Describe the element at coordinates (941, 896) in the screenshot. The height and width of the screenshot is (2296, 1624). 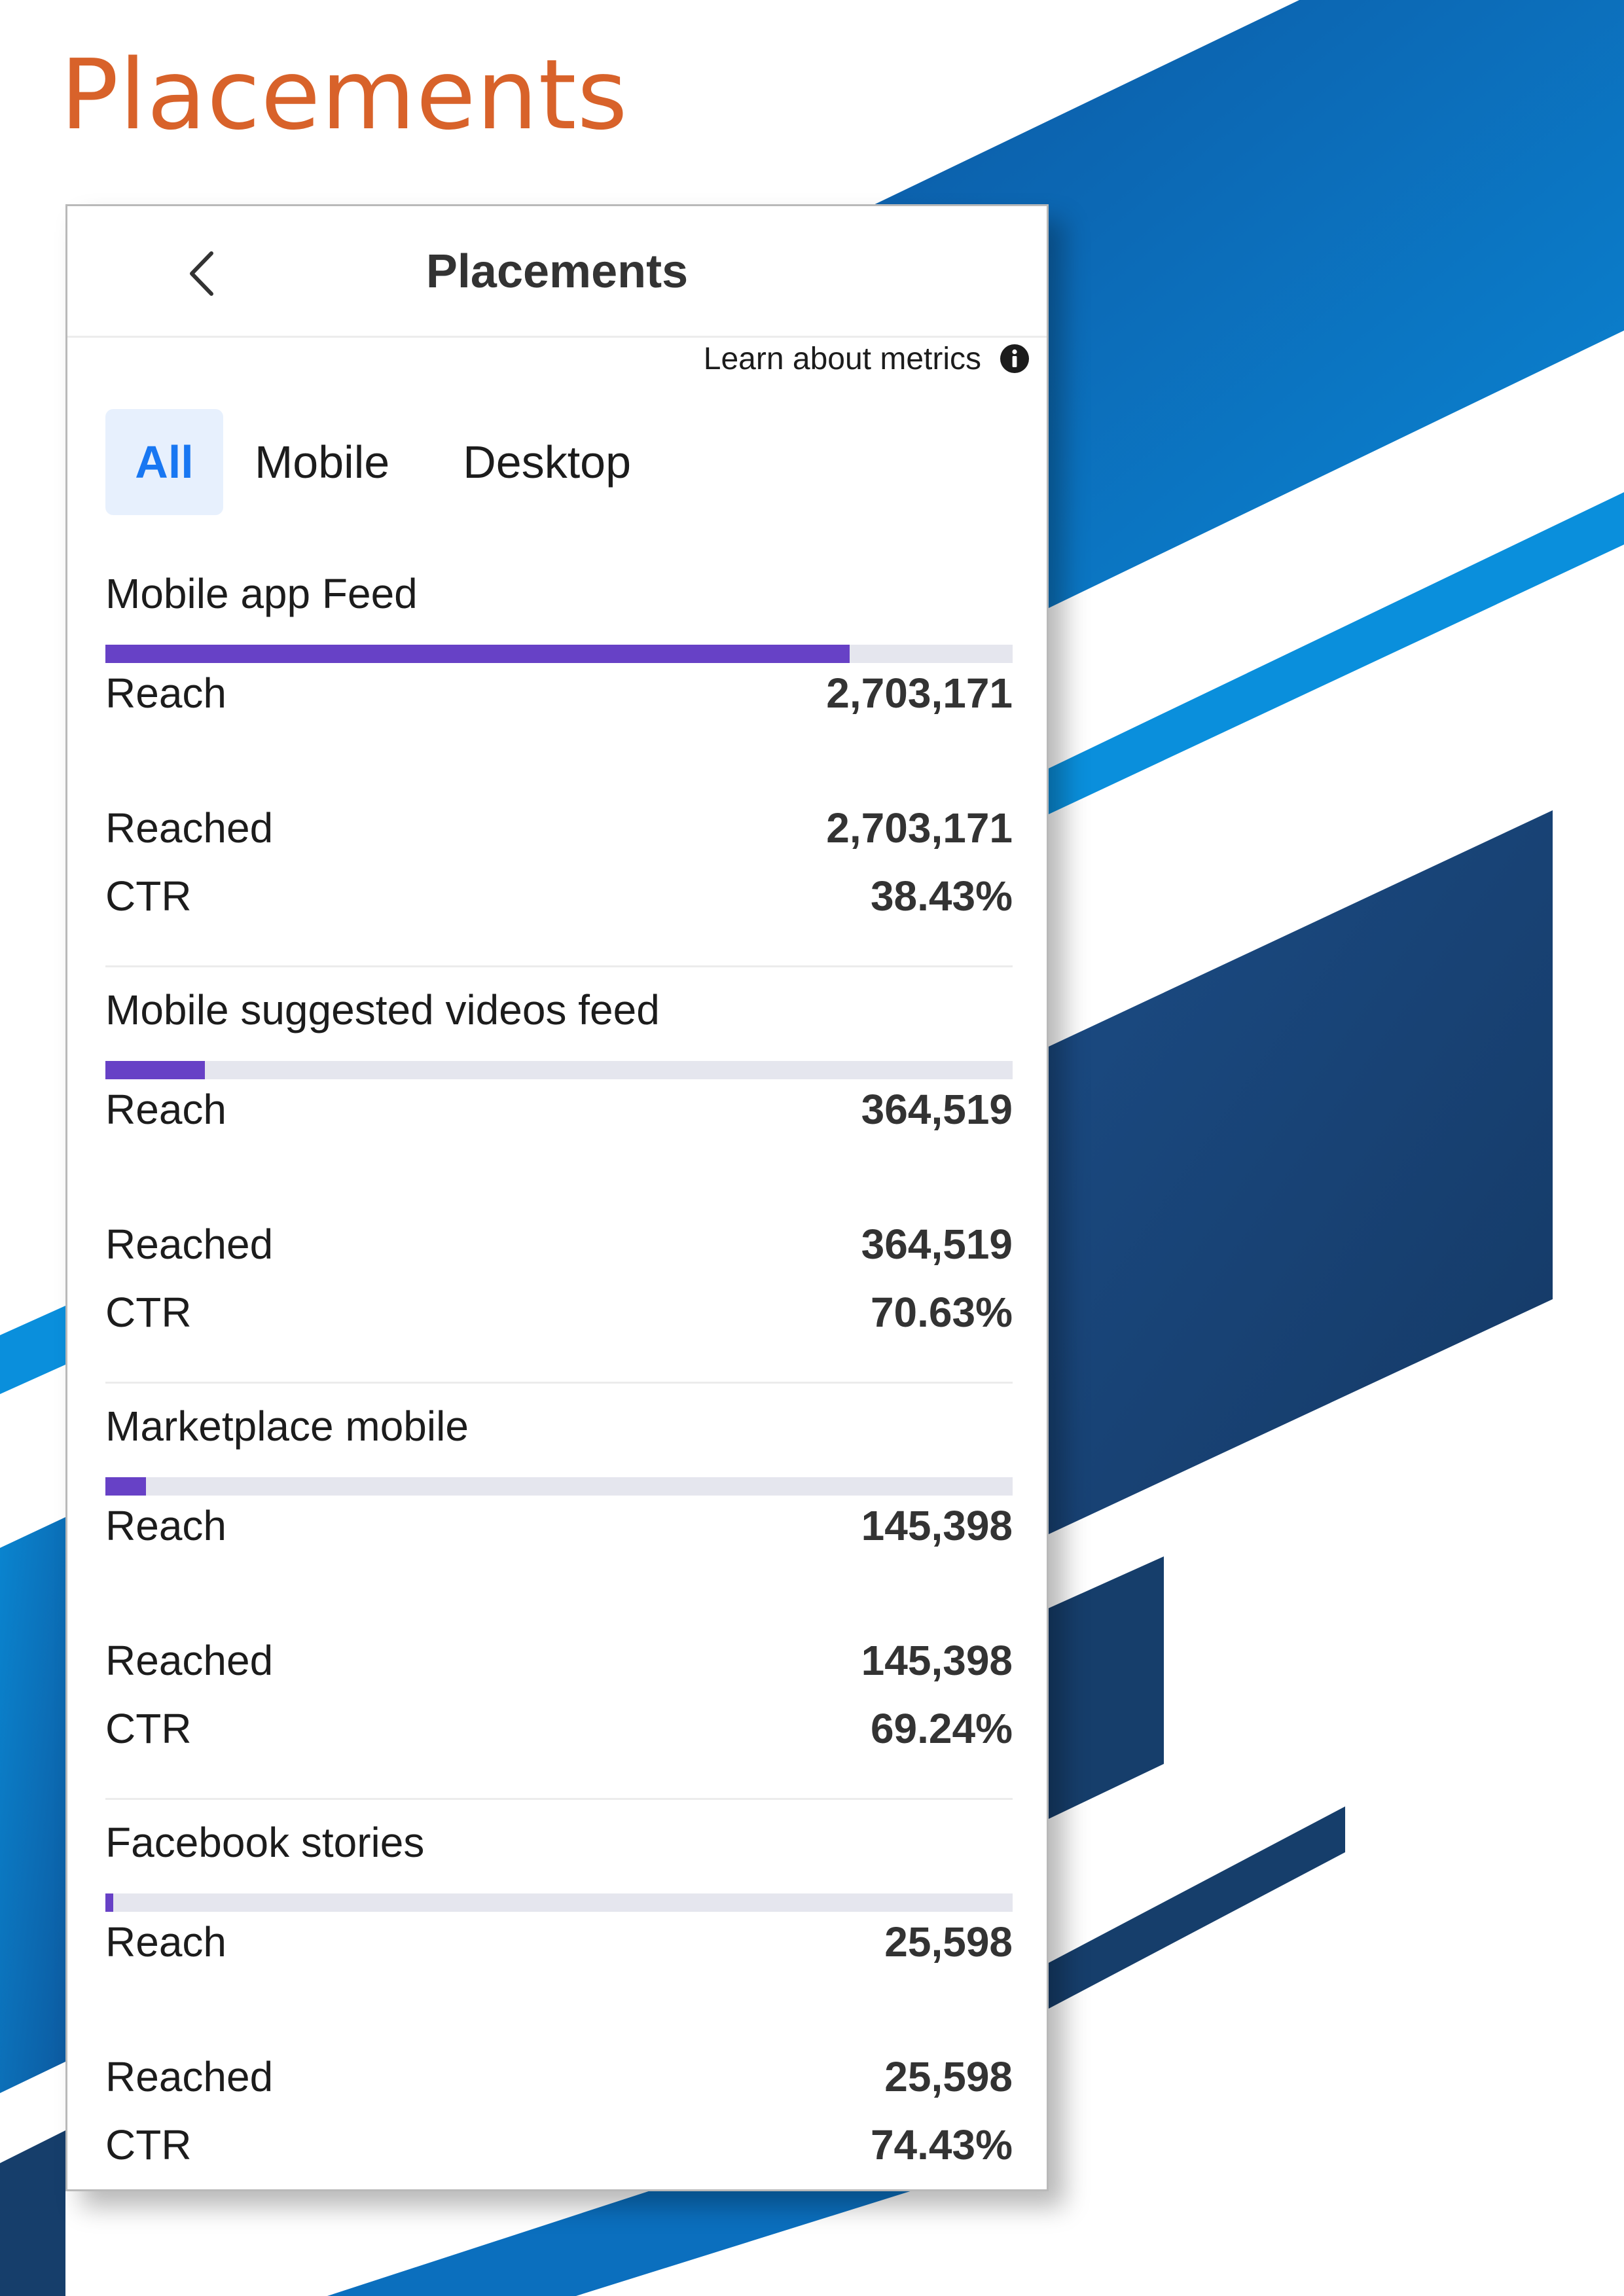
I see `ctr-value: 38.43%` at that location.